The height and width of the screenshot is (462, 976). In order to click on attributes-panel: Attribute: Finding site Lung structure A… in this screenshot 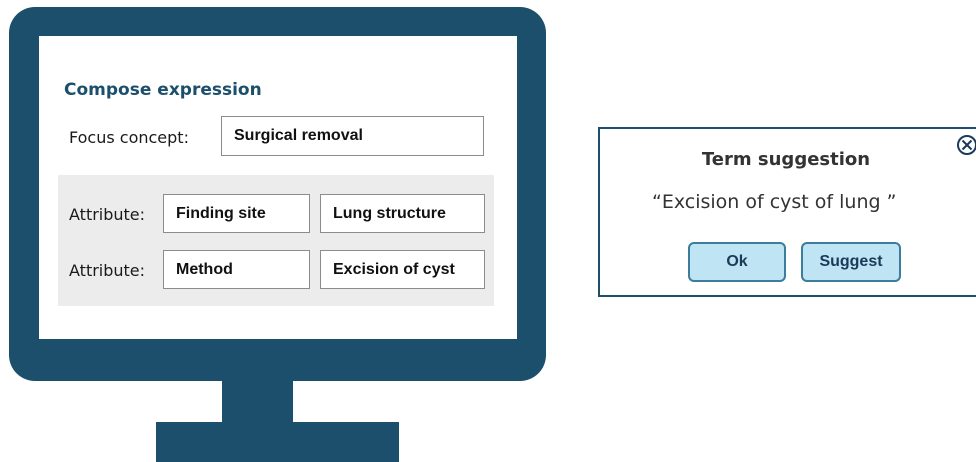, I will do `click(276, 240)`.